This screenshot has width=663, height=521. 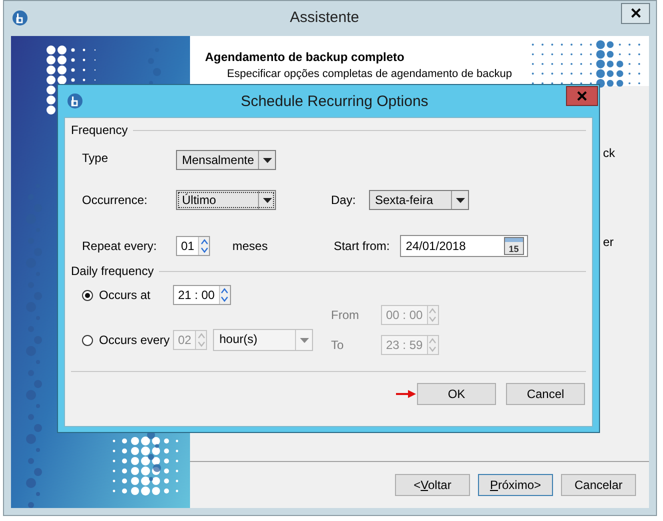 I want to click on page-subtitle: Especificar opções completas de agendamento de backup, so click(x=369, y=74).